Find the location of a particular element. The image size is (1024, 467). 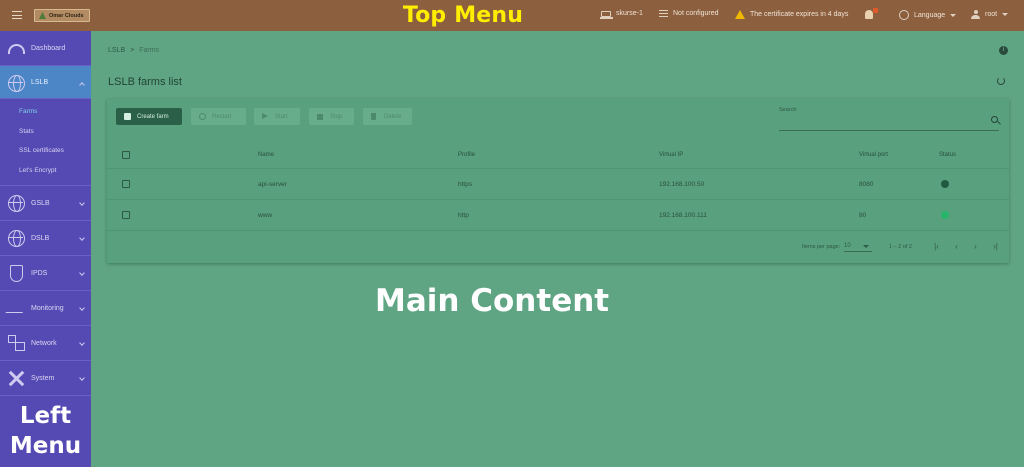

farm-name: www is located at coordinates (265, 215).